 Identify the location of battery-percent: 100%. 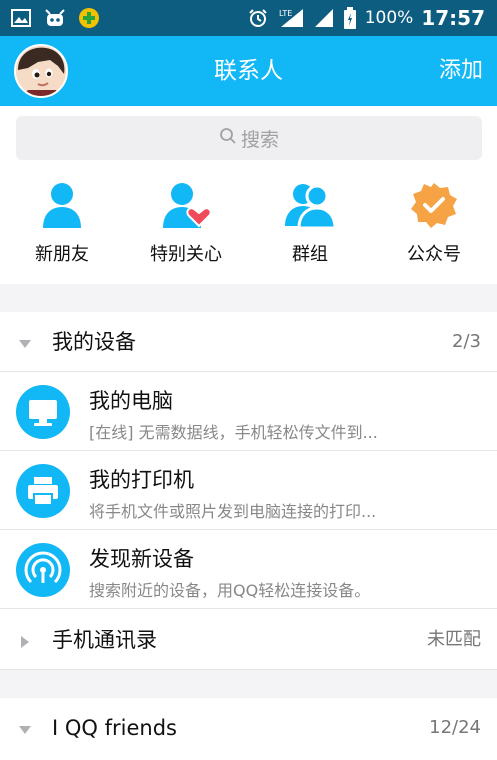
(389, 18).